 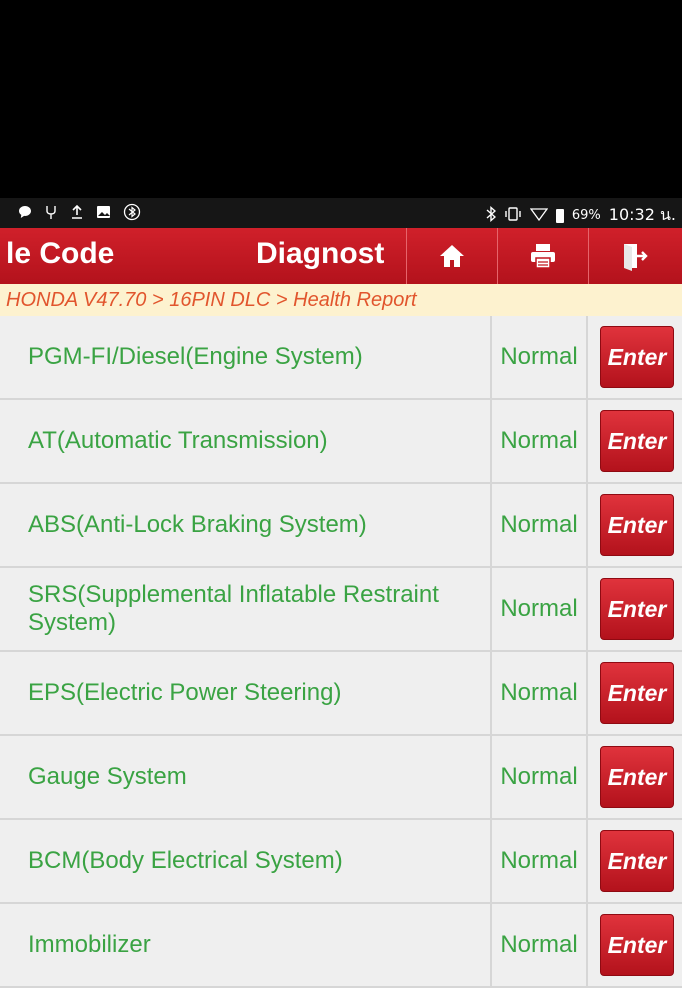 I want to click on print-button, so click(x=542, y=256).